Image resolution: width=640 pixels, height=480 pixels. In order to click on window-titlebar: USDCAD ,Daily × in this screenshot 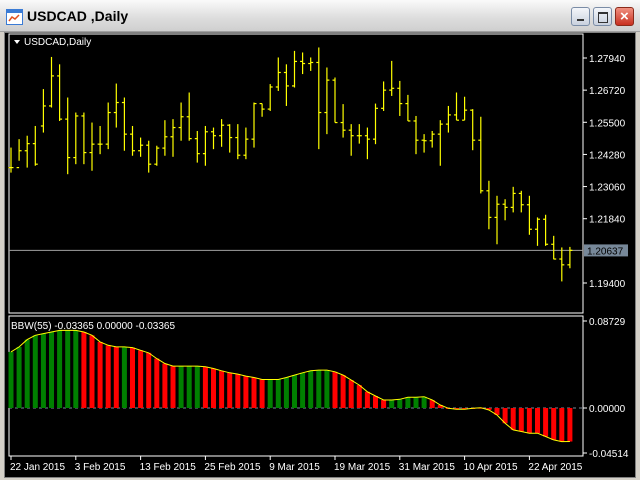, I will do `click(320, 16)`.